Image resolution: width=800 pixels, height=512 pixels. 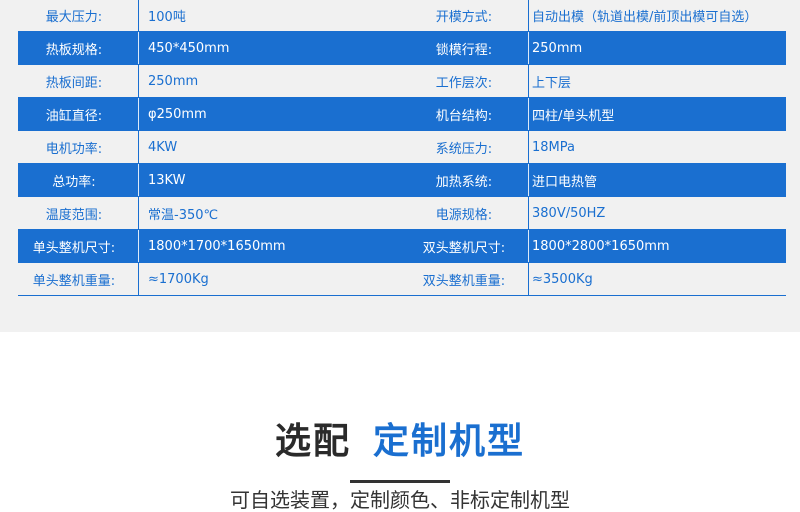 I want to click on spec-value: 4KW, so click(x=163, y=147).